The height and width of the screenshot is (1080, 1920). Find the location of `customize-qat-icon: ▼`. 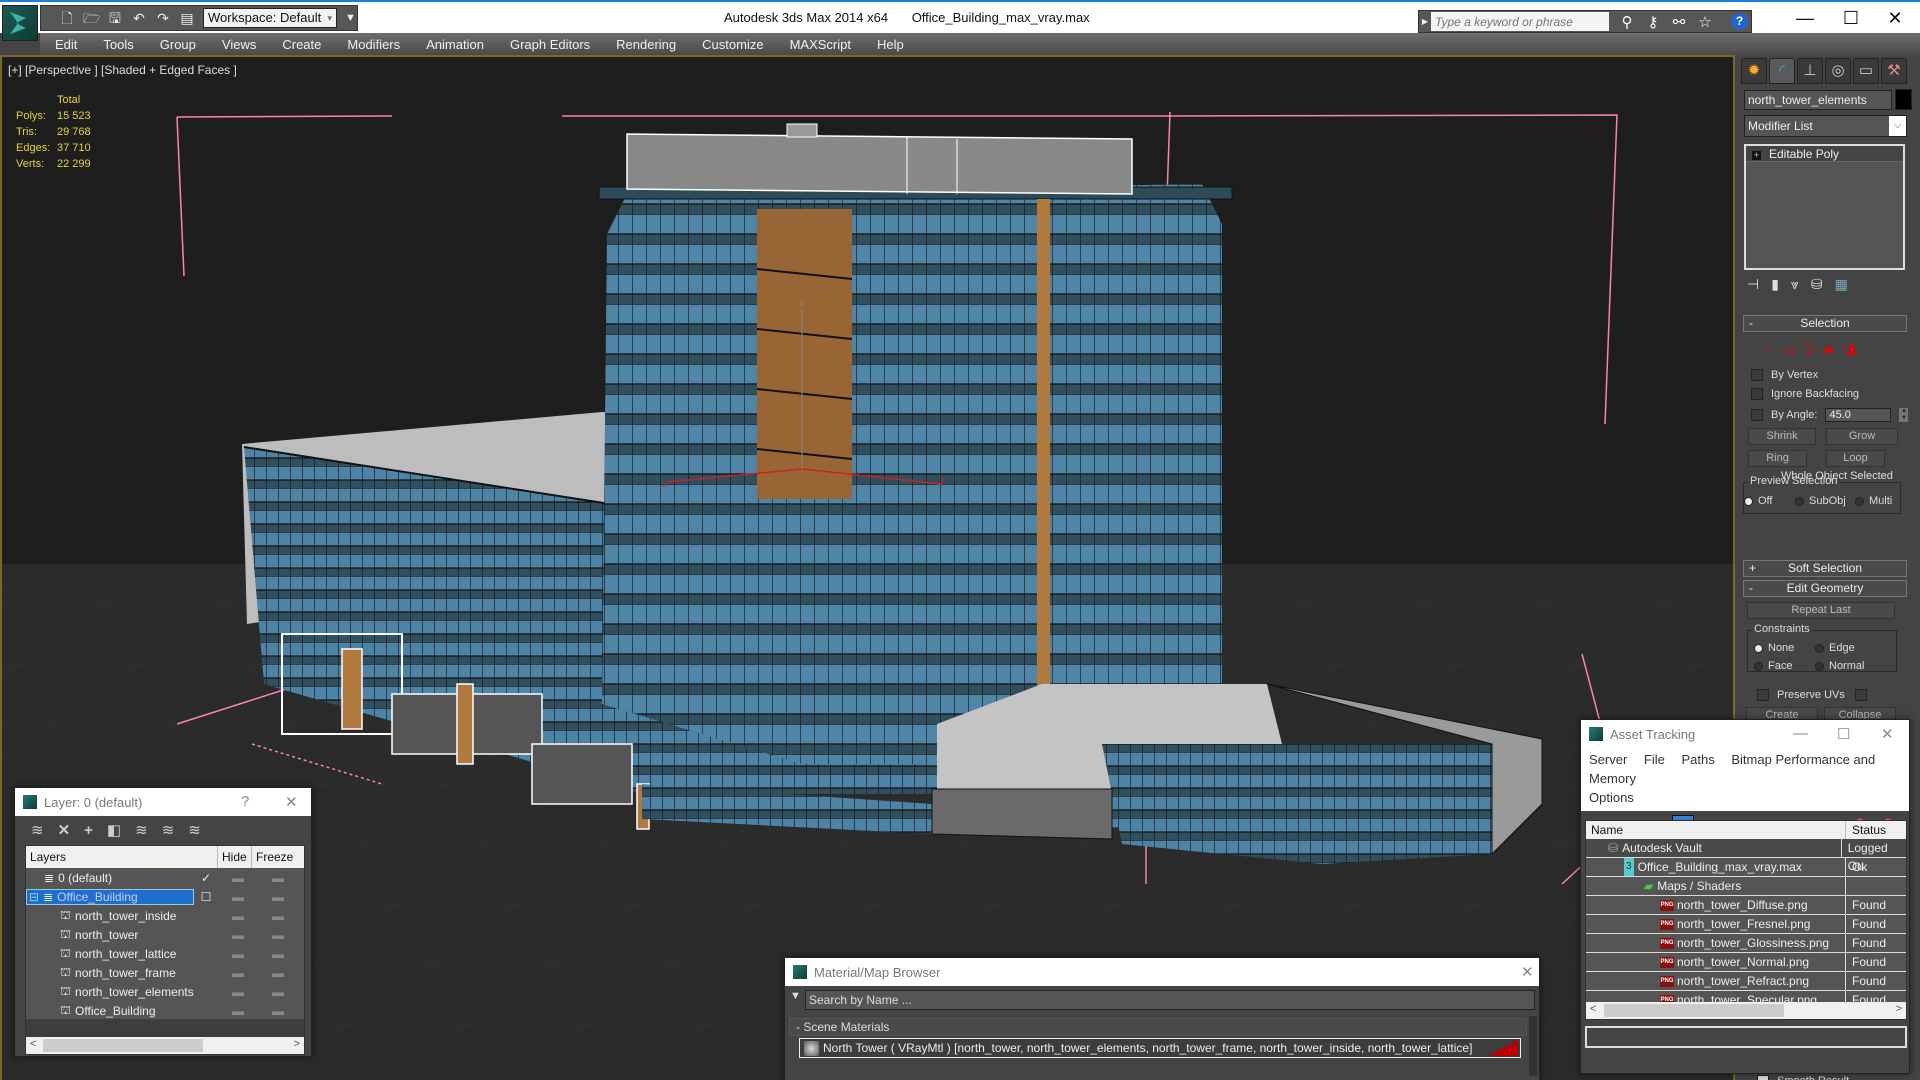

customize-qat-icon: ▼ is located at coordinates (350, 18).